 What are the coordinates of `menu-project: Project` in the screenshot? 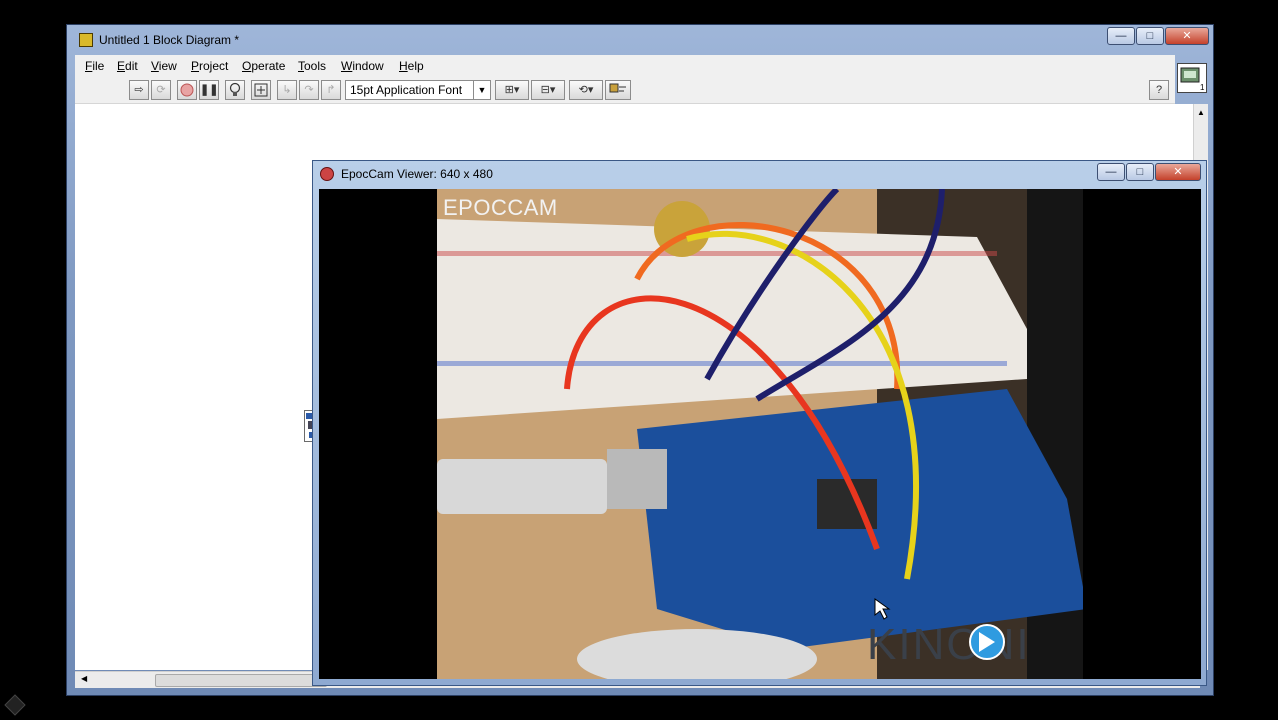 It's located at (209, 66).